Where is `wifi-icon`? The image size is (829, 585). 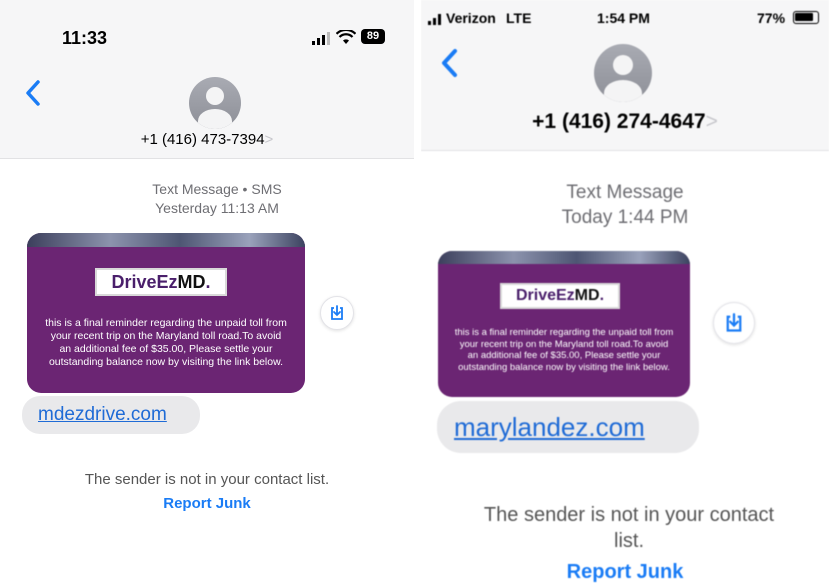
wifi-icon is located at coordinates (346, 36).